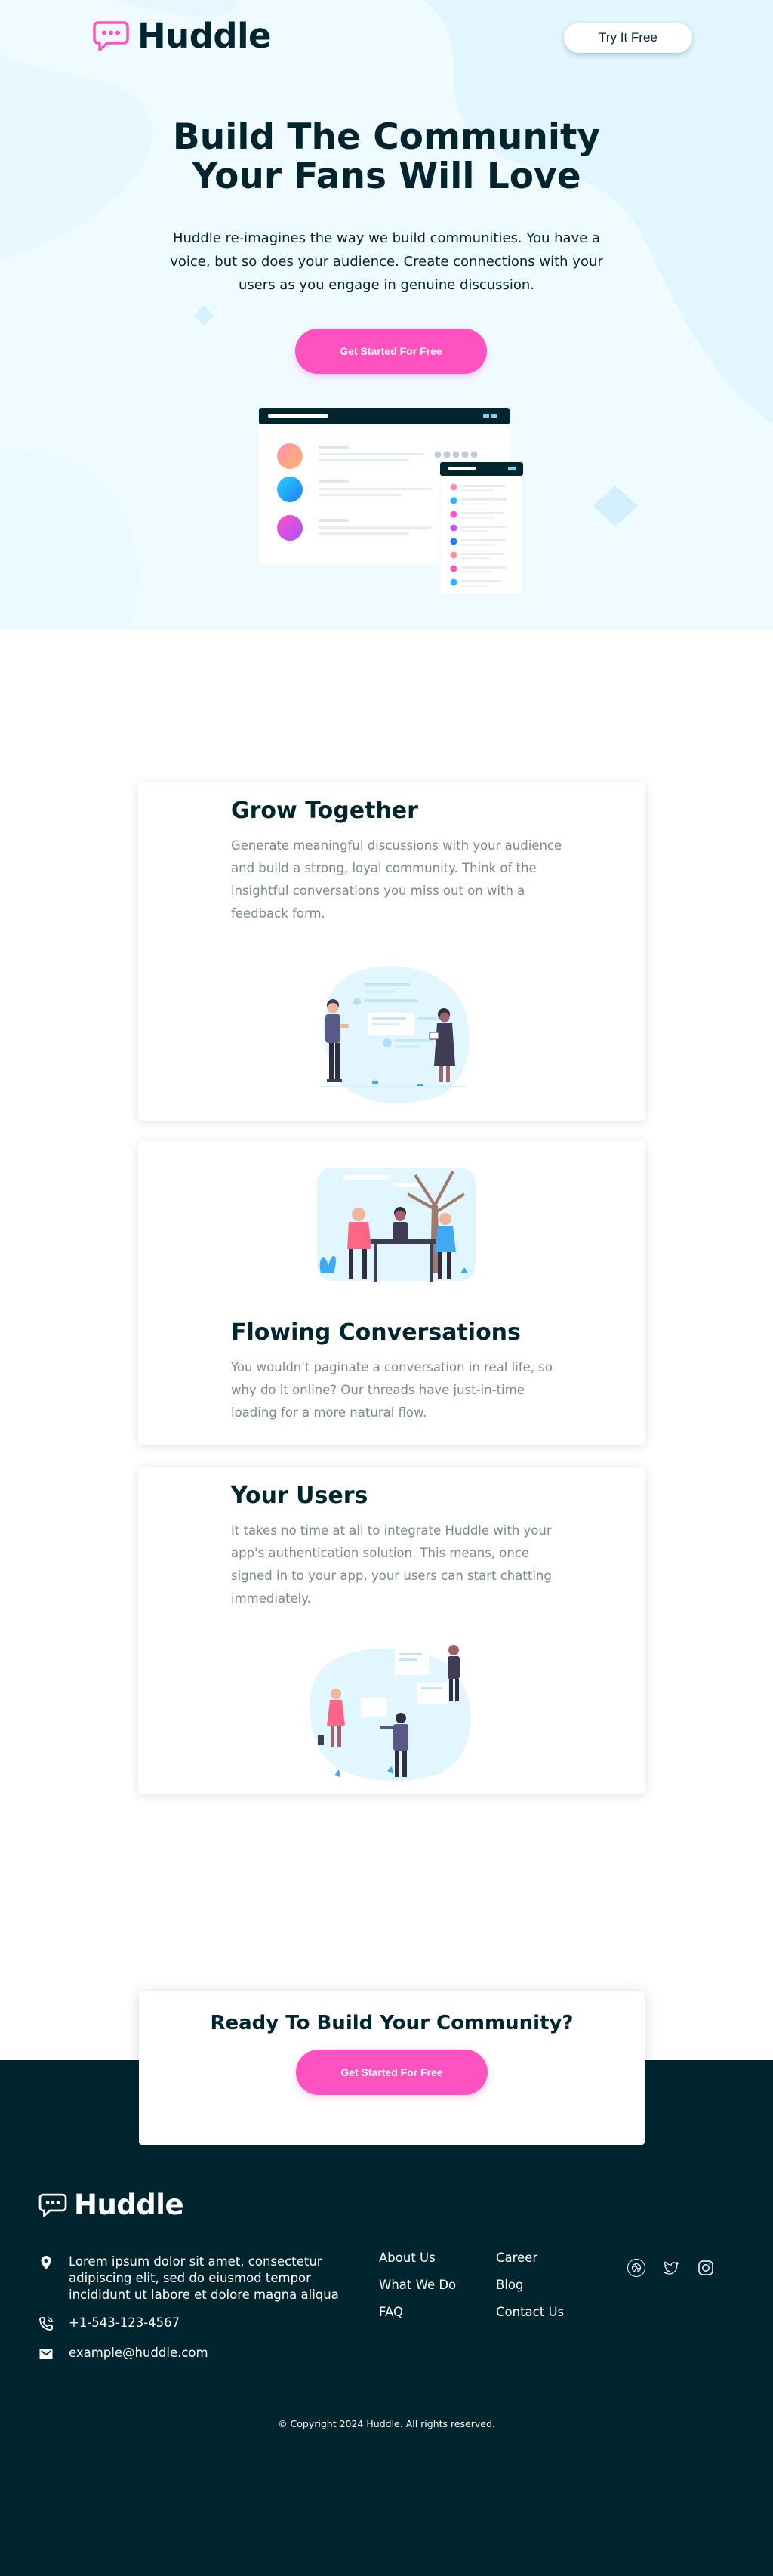 This screenshot has height=2576, width=773. Describe the element at coordinates (300, 1495) in the screenshot. I see `feature-title: Your Users` at that location.